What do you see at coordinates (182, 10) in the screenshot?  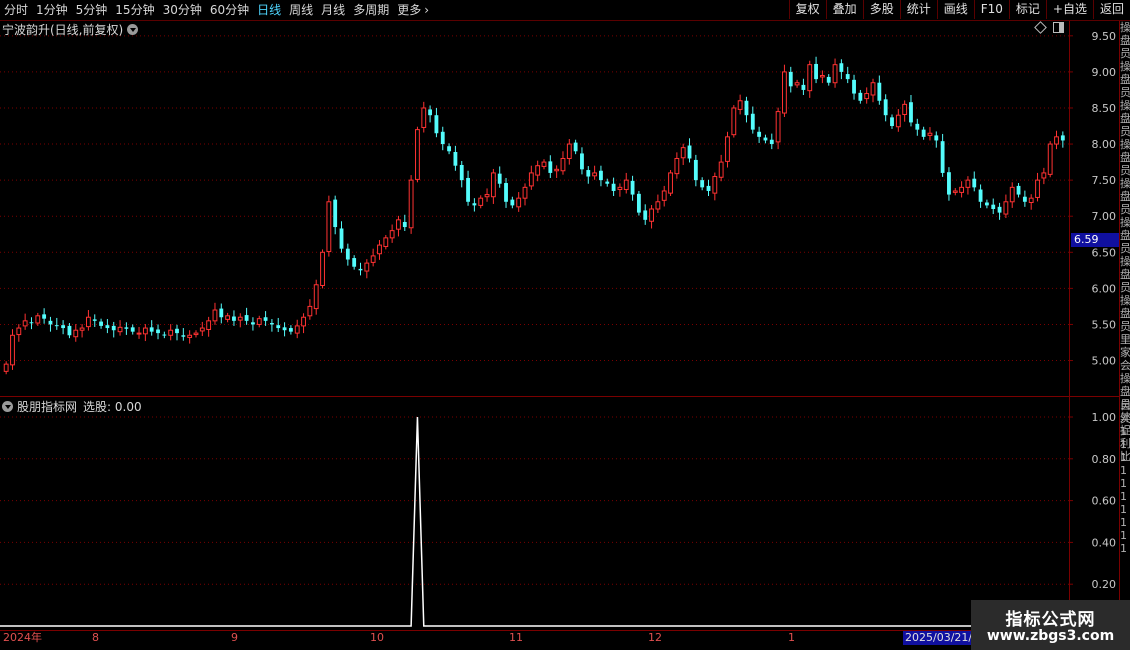 I see `period-tab: 30分钟` at bounding box center [182, 10].